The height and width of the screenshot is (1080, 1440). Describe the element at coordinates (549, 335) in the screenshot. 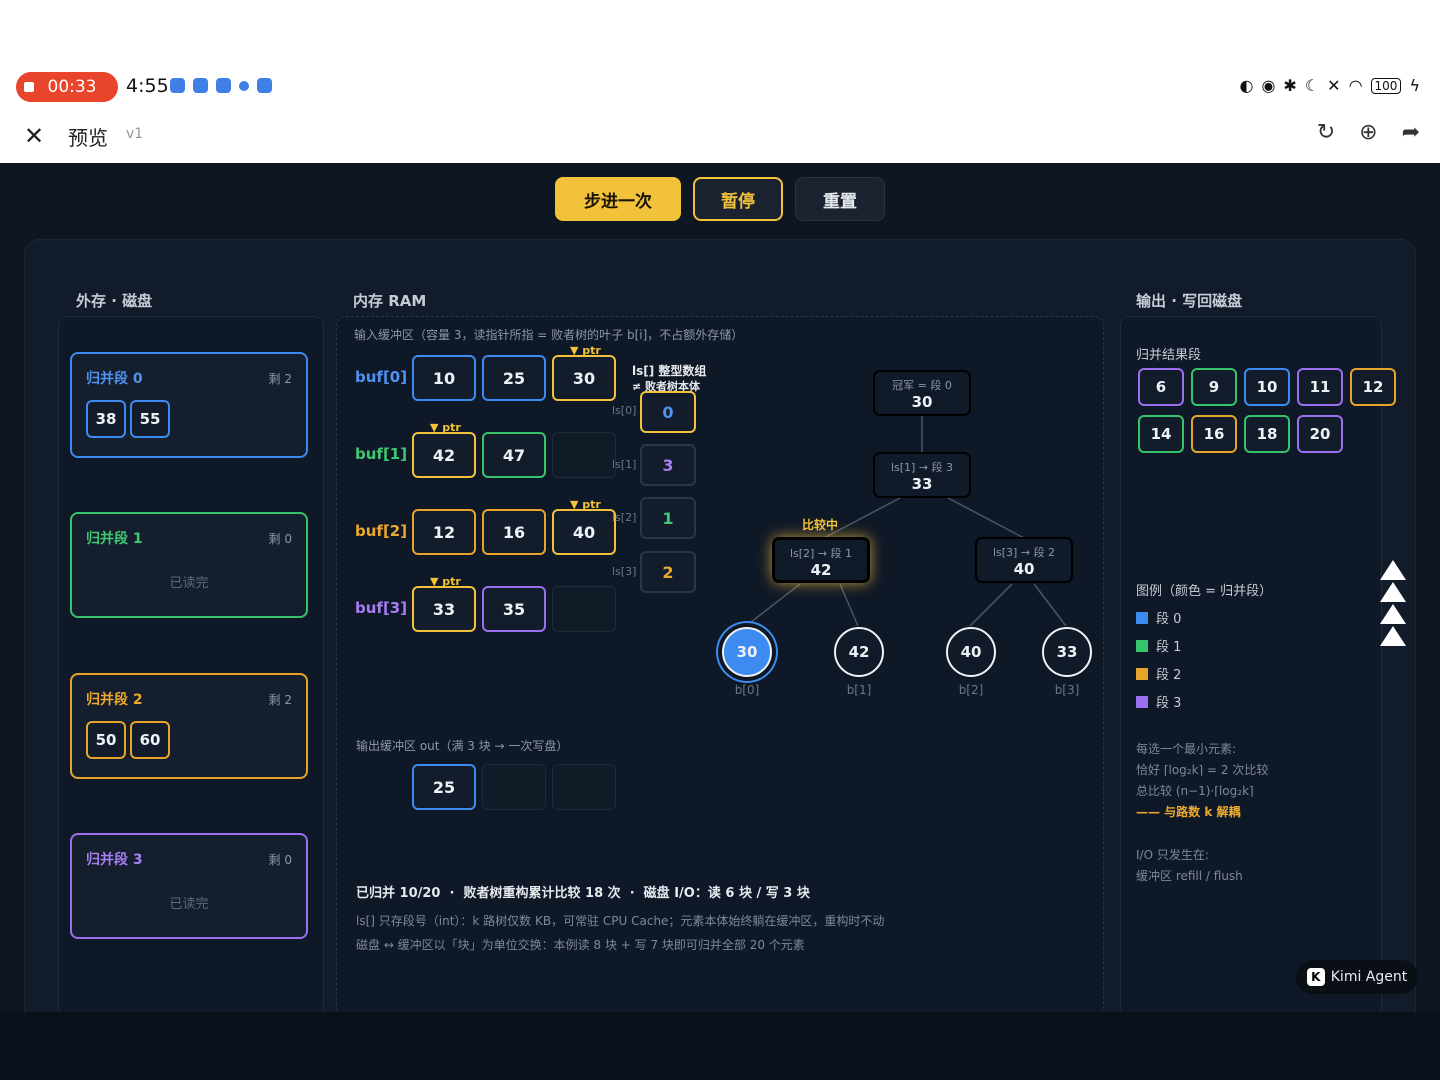

I see `input-buffer-note: 输入缓冲区（容量 3，读指针所指 = 败者树的叶子 b[i]，不占额外存储）` at that location.